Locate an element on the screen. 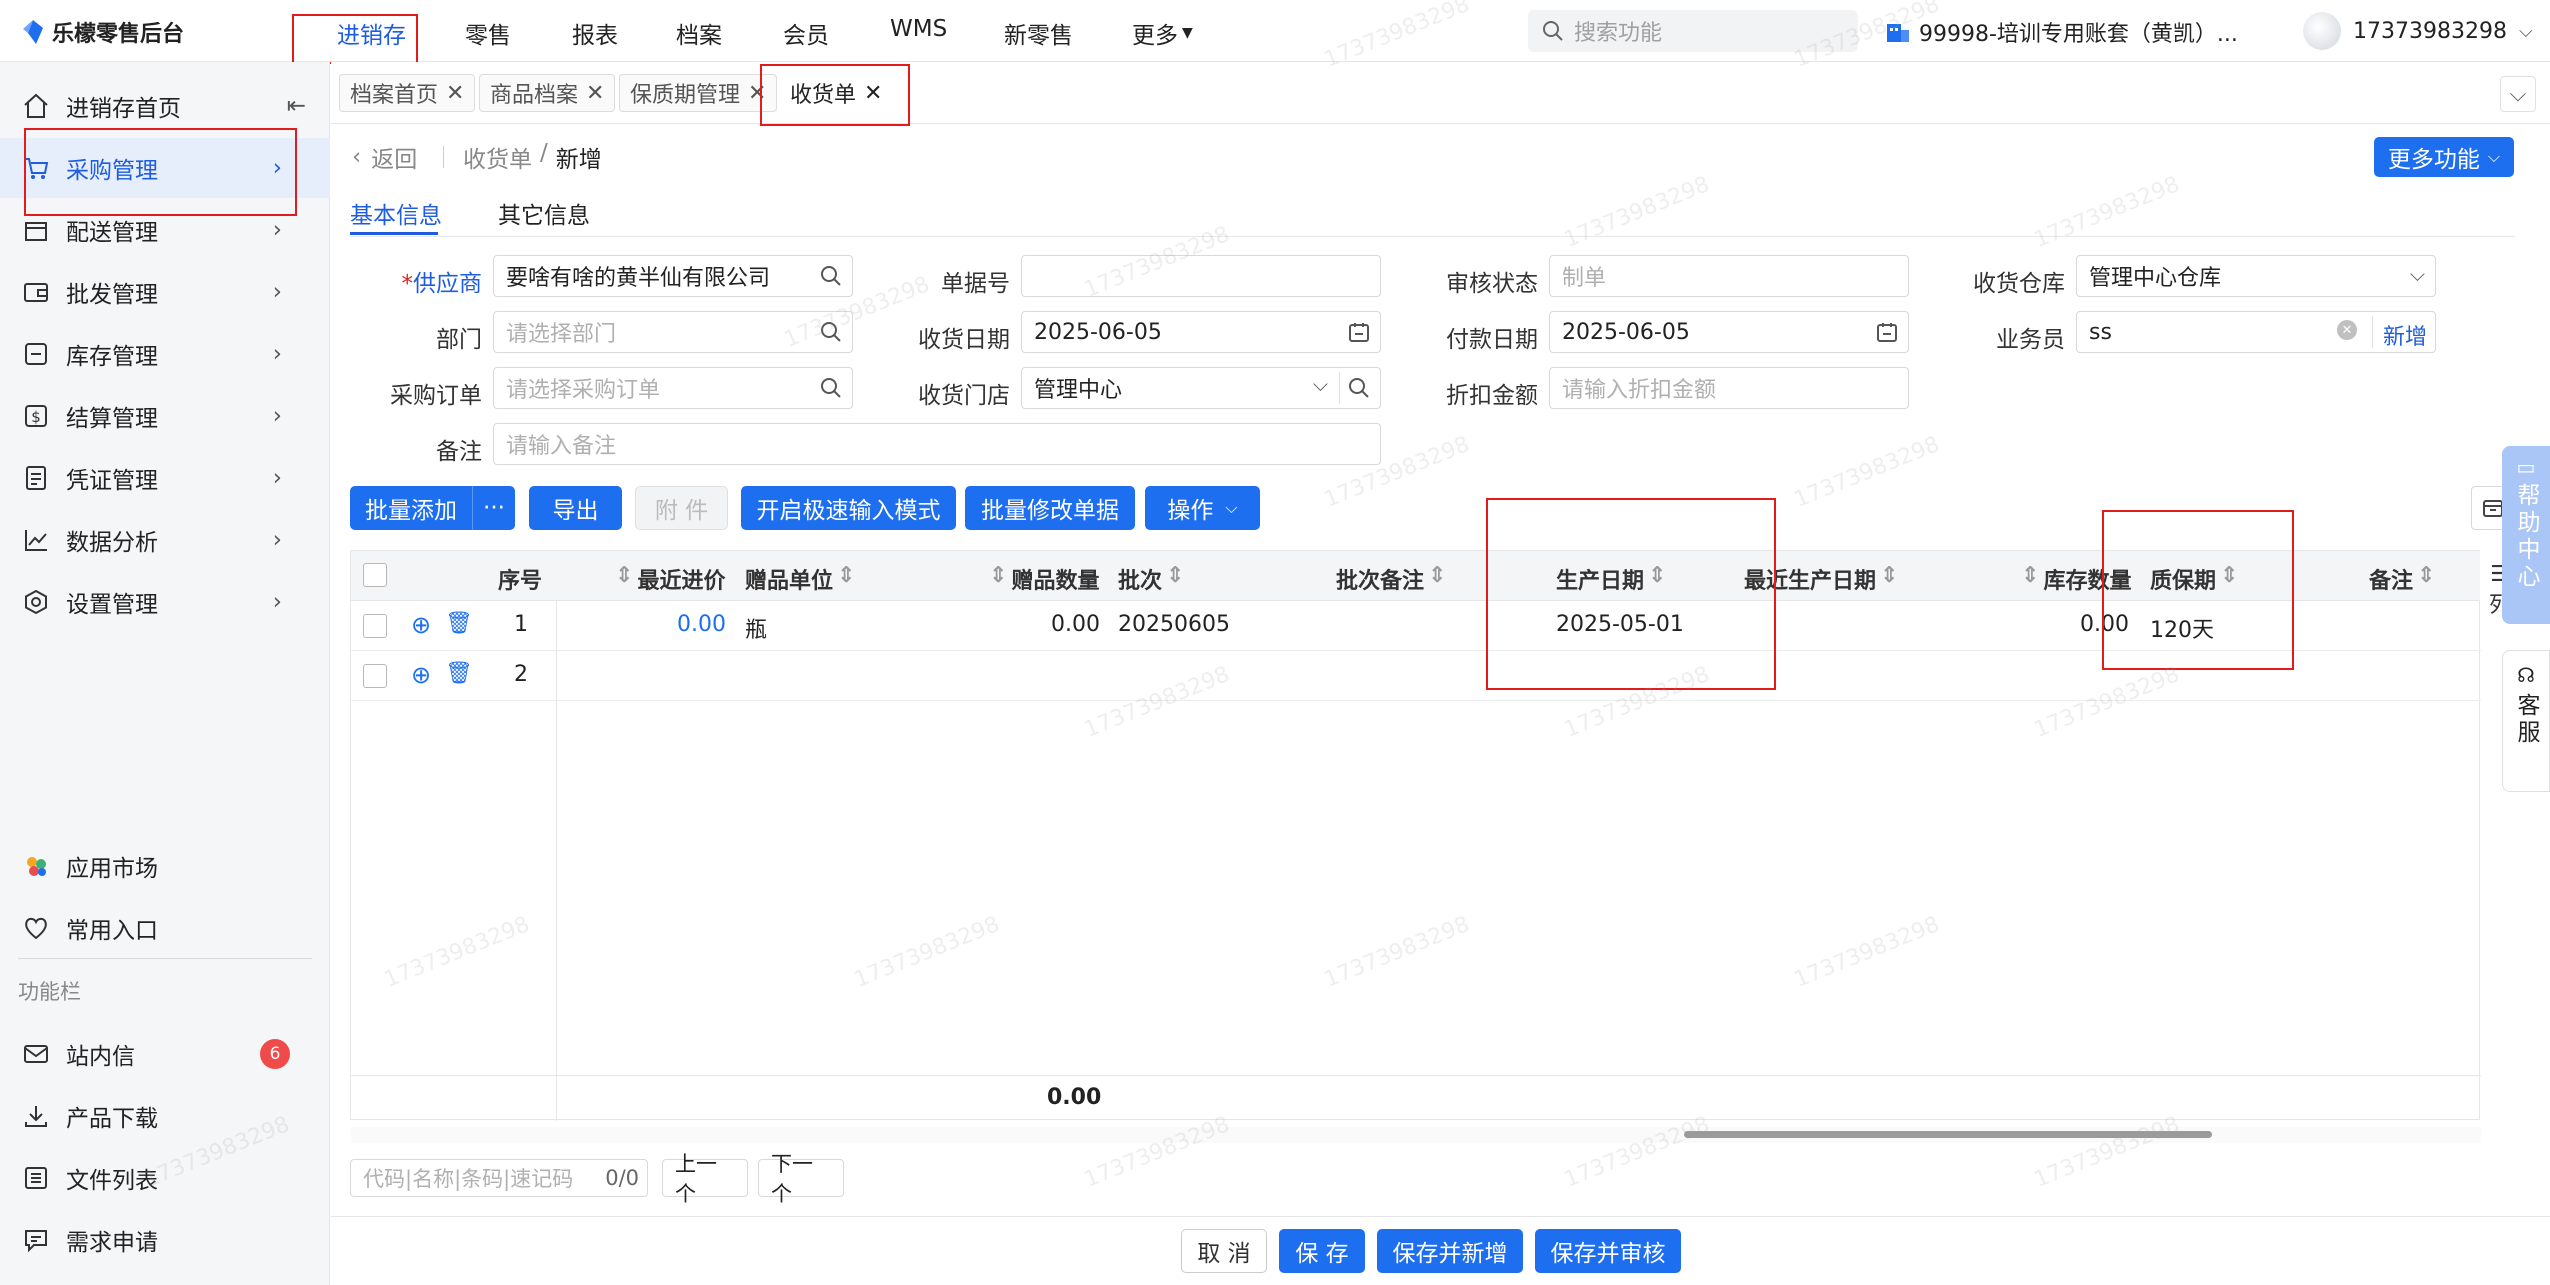 Image resolution: width=2550 pixels, height=1285 pixels. export-button: 导出 is located at coordinates (575, 508).